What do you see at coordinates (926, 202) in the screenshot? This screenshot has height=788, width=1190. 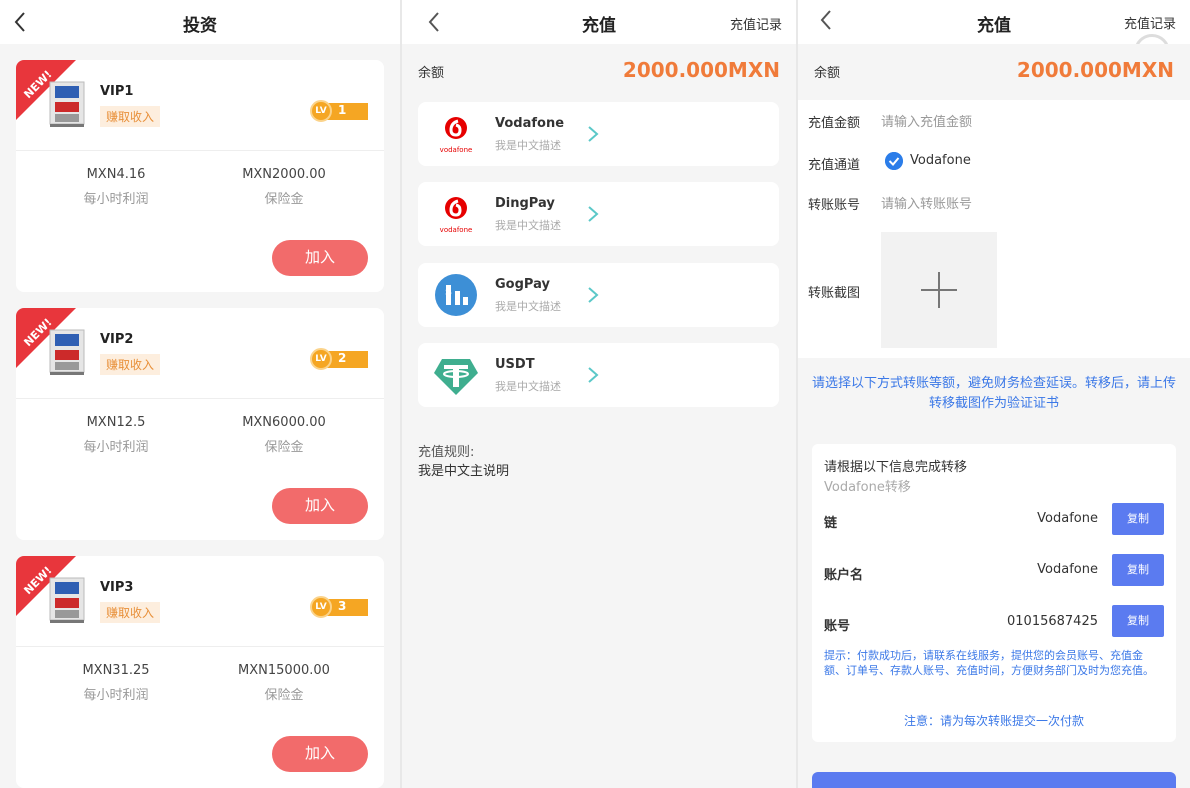 I see `account-input: 请输入转账账号` at bounding box center [926, 202].